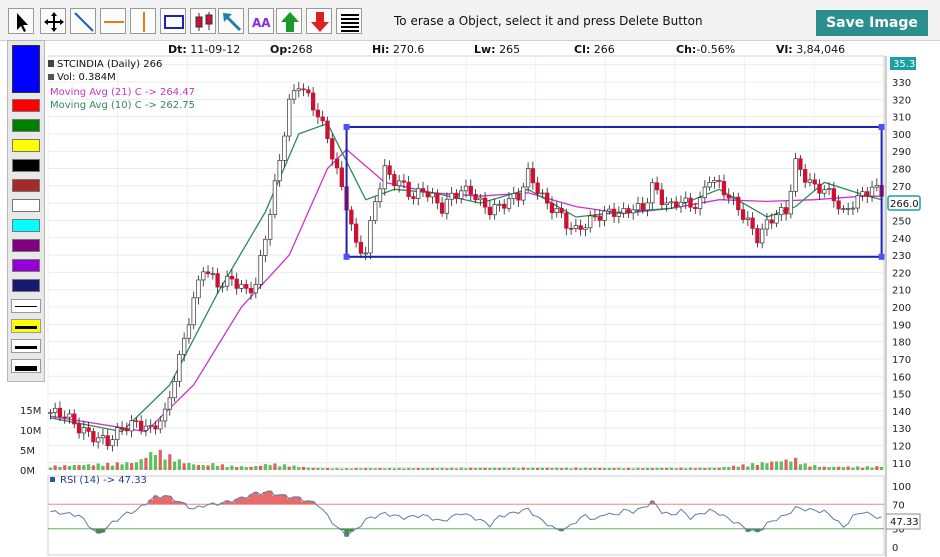 The image size is (940, 557). Describe the element at coordinates (901, 239) in the screenshot. I see `price-tick-label: 240` at that location.